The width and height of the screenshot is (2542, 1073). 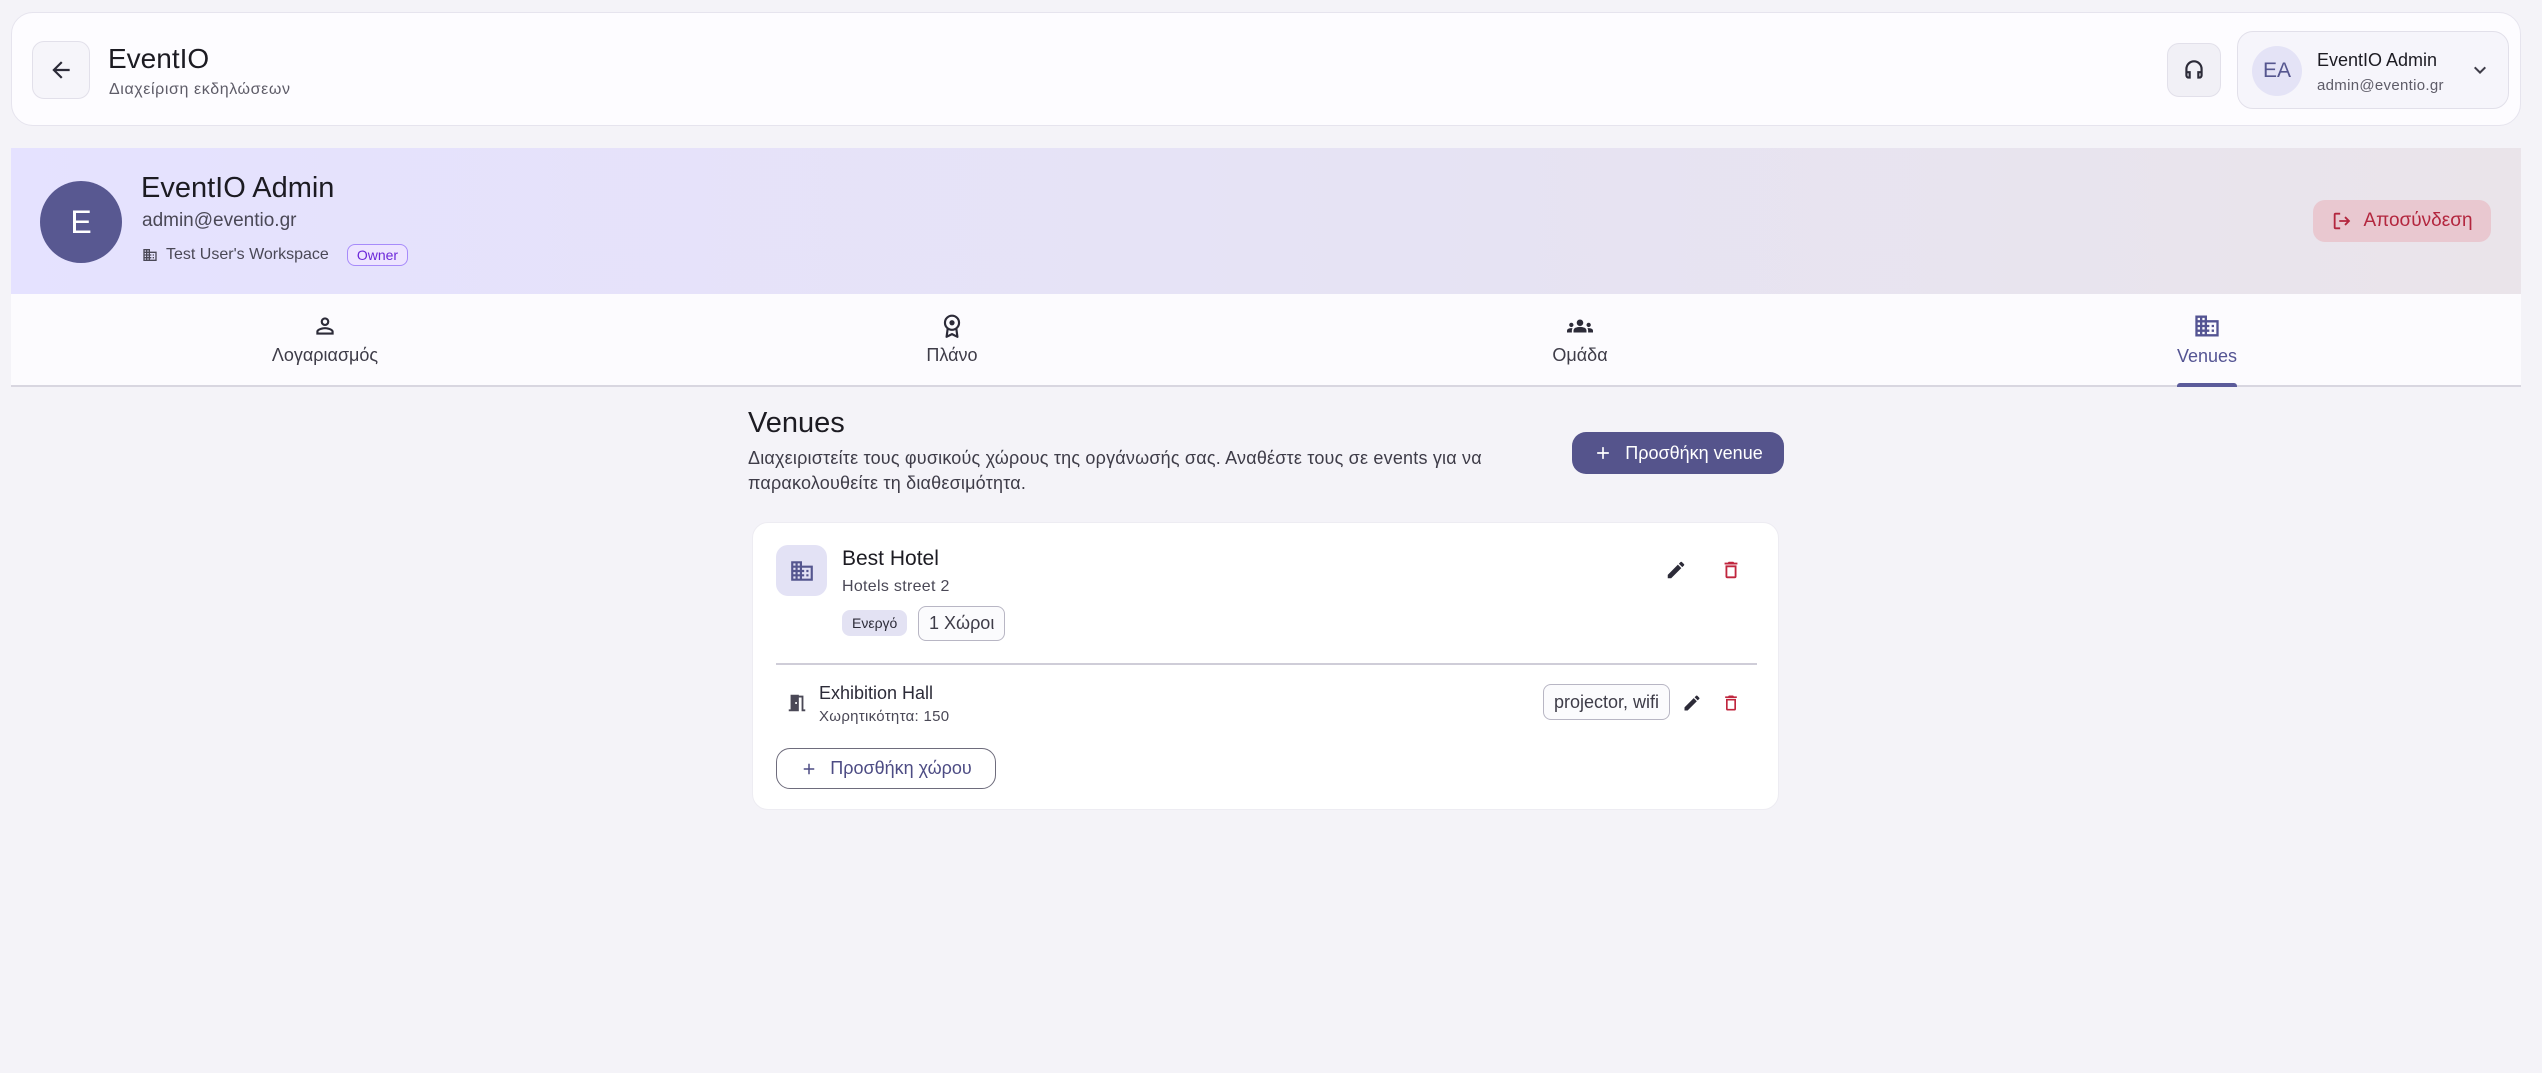 I want to click on support-button, so click(x=2194, y=70).